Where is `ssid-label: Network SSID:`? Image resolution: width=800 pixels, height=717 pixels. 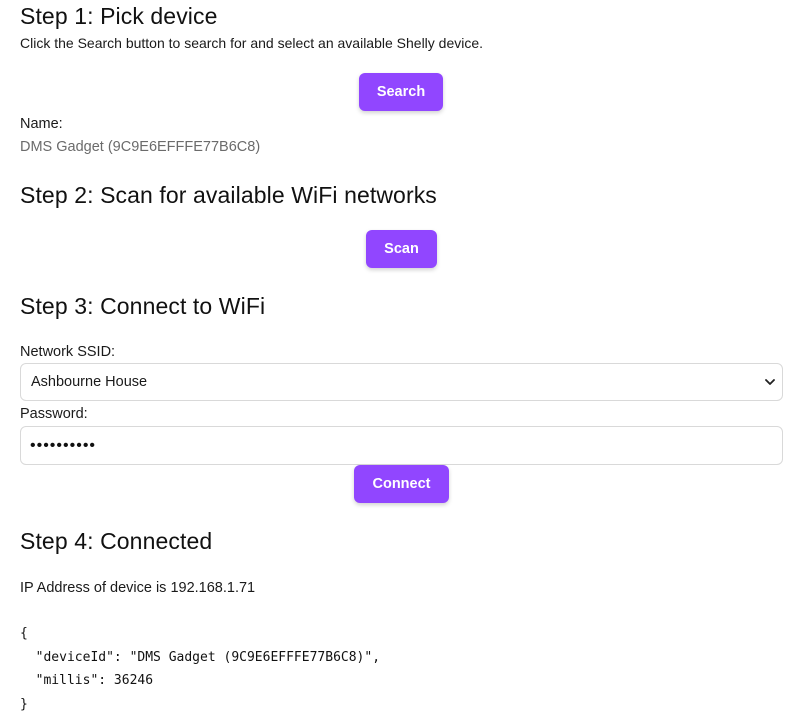
ssid-label: Network SSID: is located at coordinates (68, 352).